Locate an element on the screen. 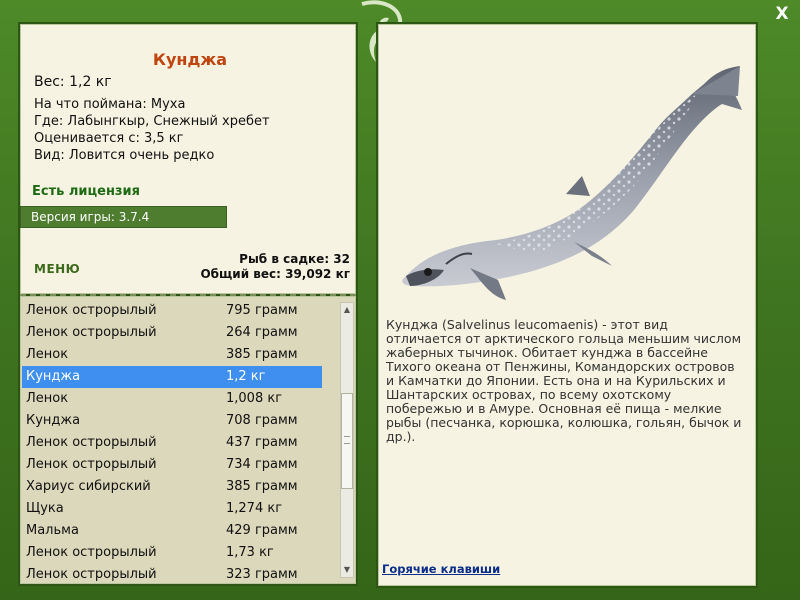 The height and width of the screenshot is (600, 800). version-bar: Версия игры: 3.7.4 is located at coordinates (123, 217).